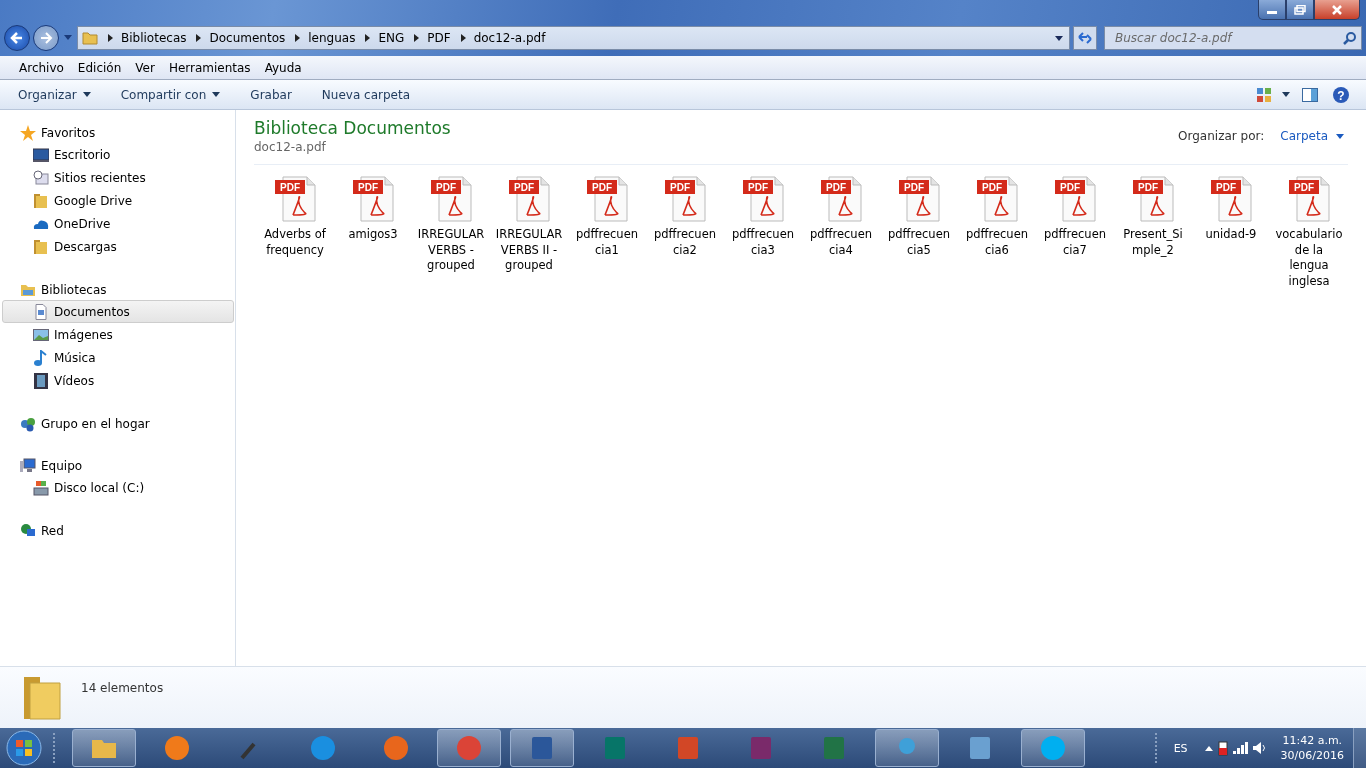 This screenshot has height=768, width=1366. Describe the element at coordinates (1312, 740) in the screenshot. I see `clock-time: 11:42 a.m.` at that location.